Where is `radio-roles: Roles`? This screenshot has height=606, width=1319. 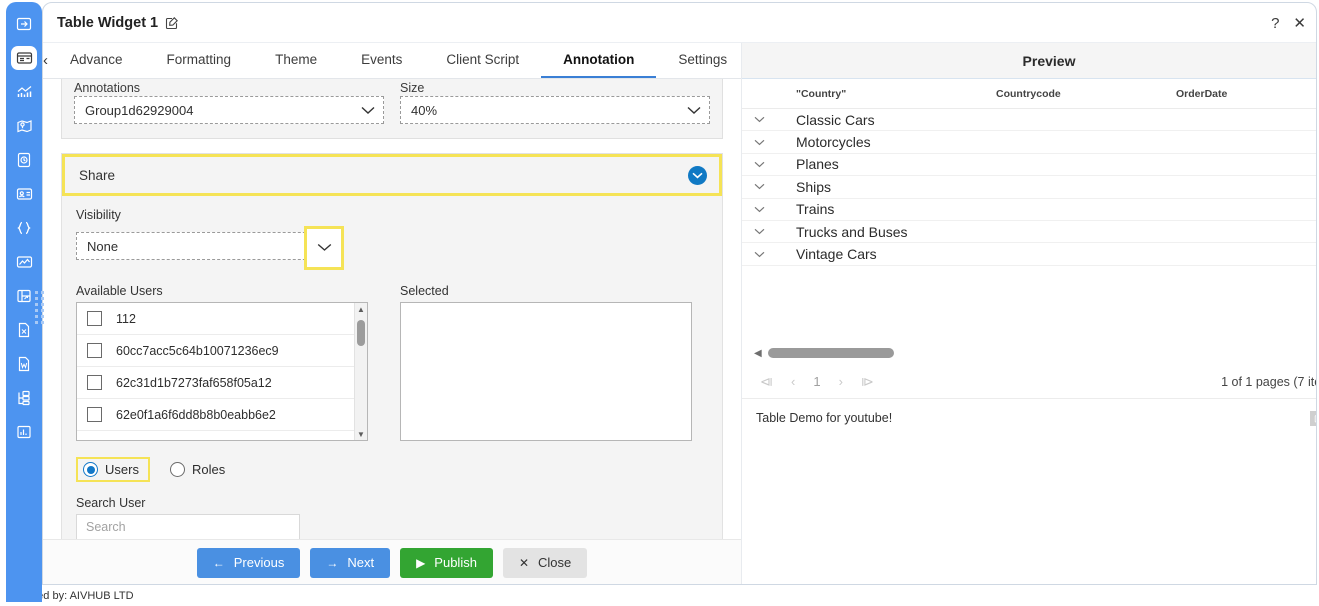 radio-roles: Roles is located at coordinates (197, 469).